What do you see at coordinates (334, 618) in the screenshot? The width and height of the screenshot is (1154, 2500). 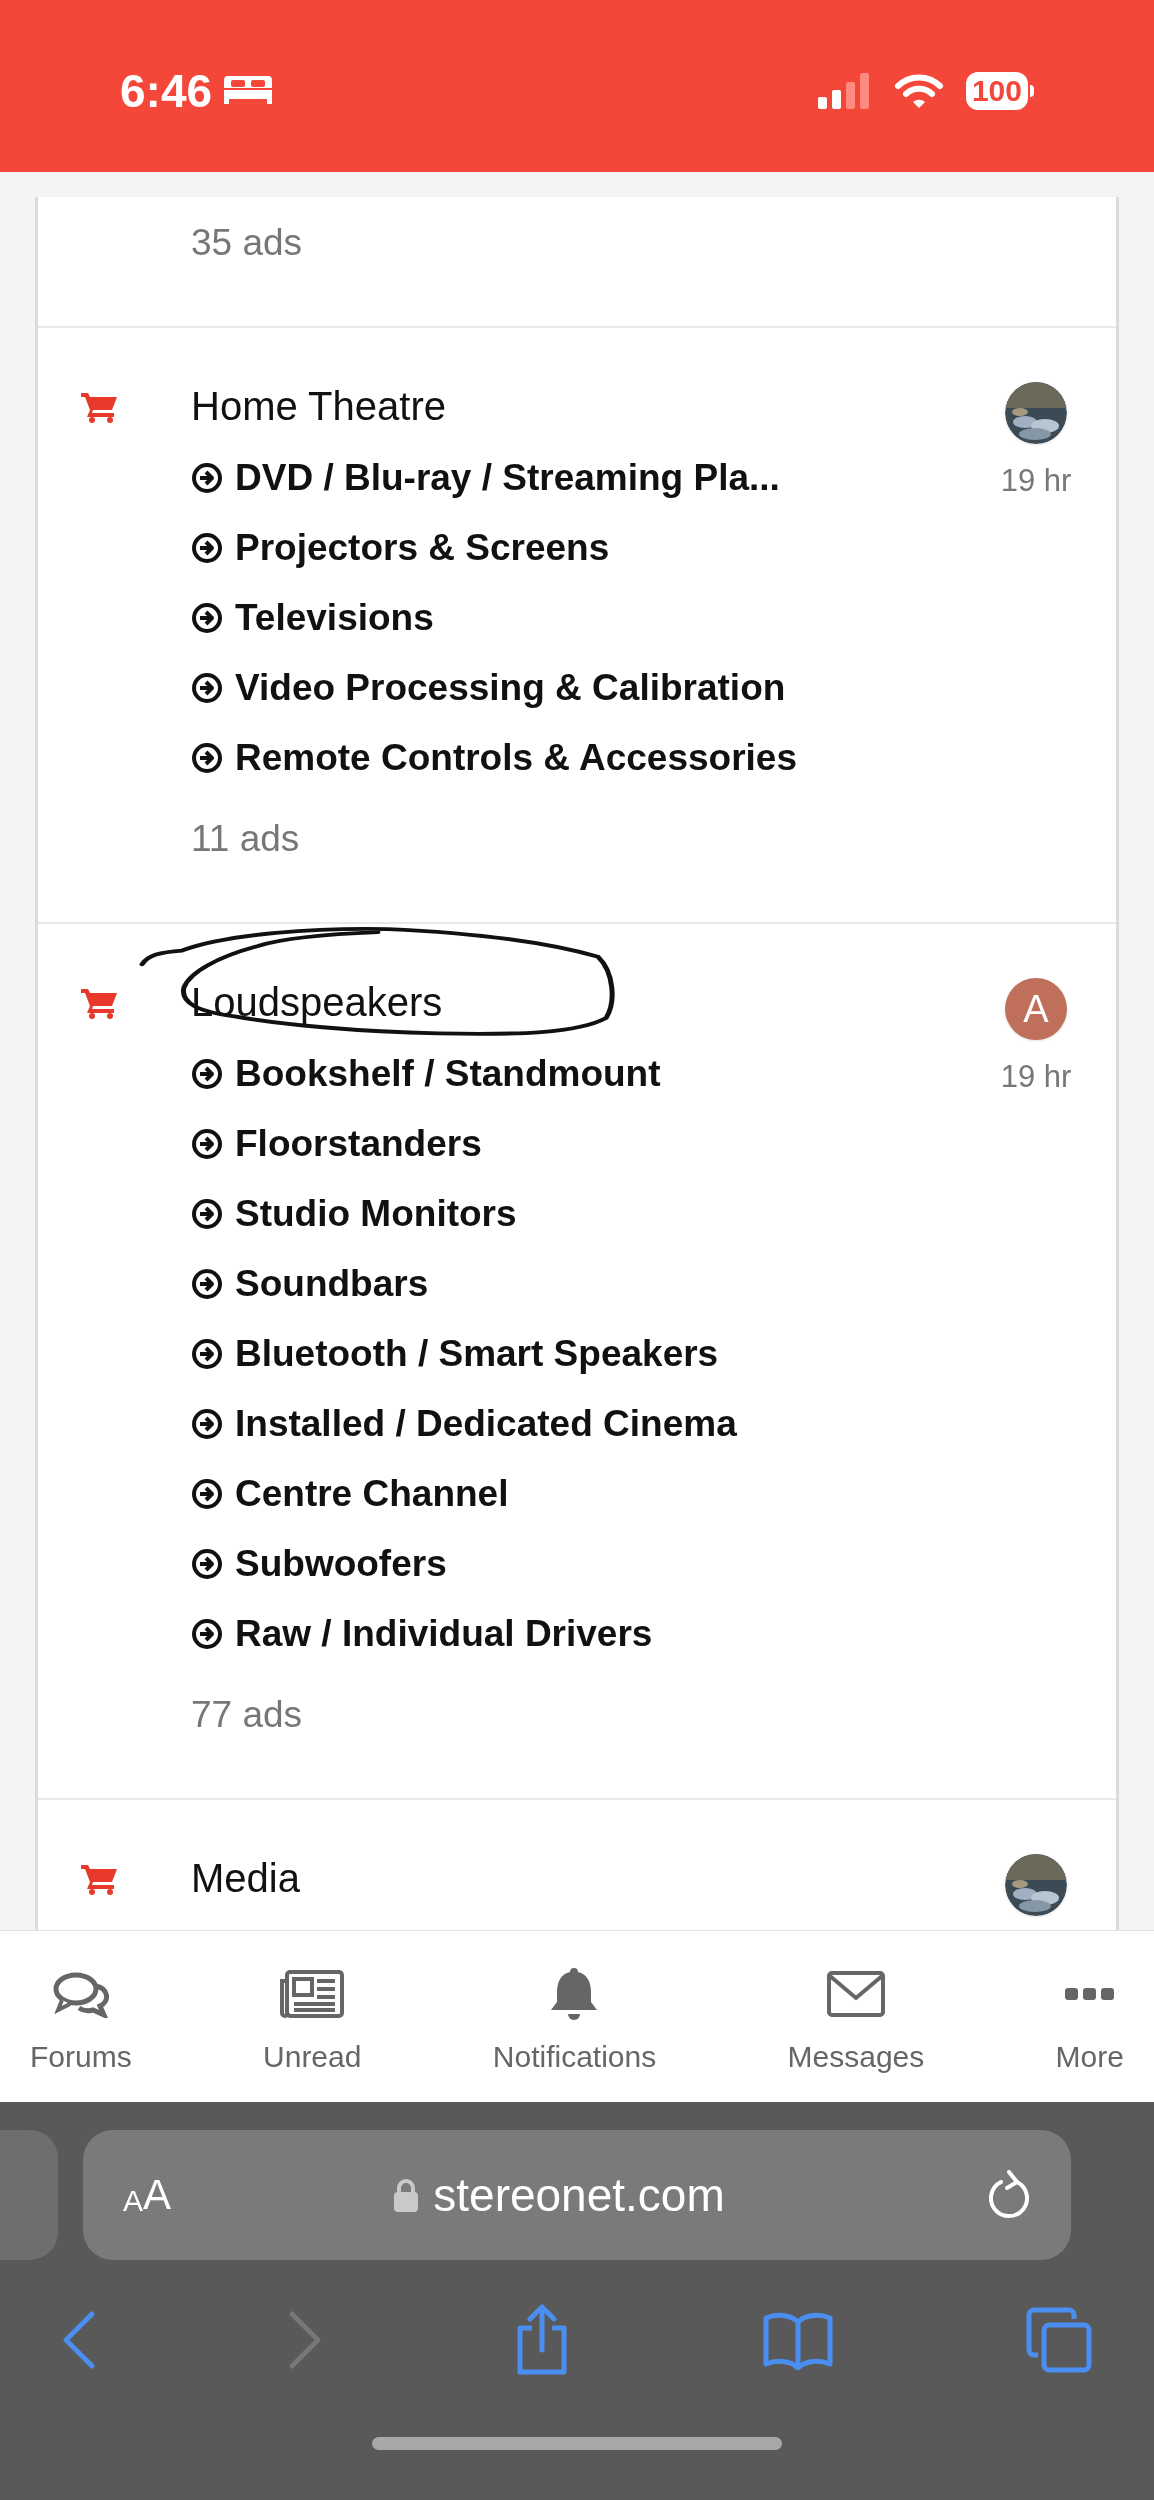 I see `subcategory-link: Televisions` at bounding box center [334, 618].